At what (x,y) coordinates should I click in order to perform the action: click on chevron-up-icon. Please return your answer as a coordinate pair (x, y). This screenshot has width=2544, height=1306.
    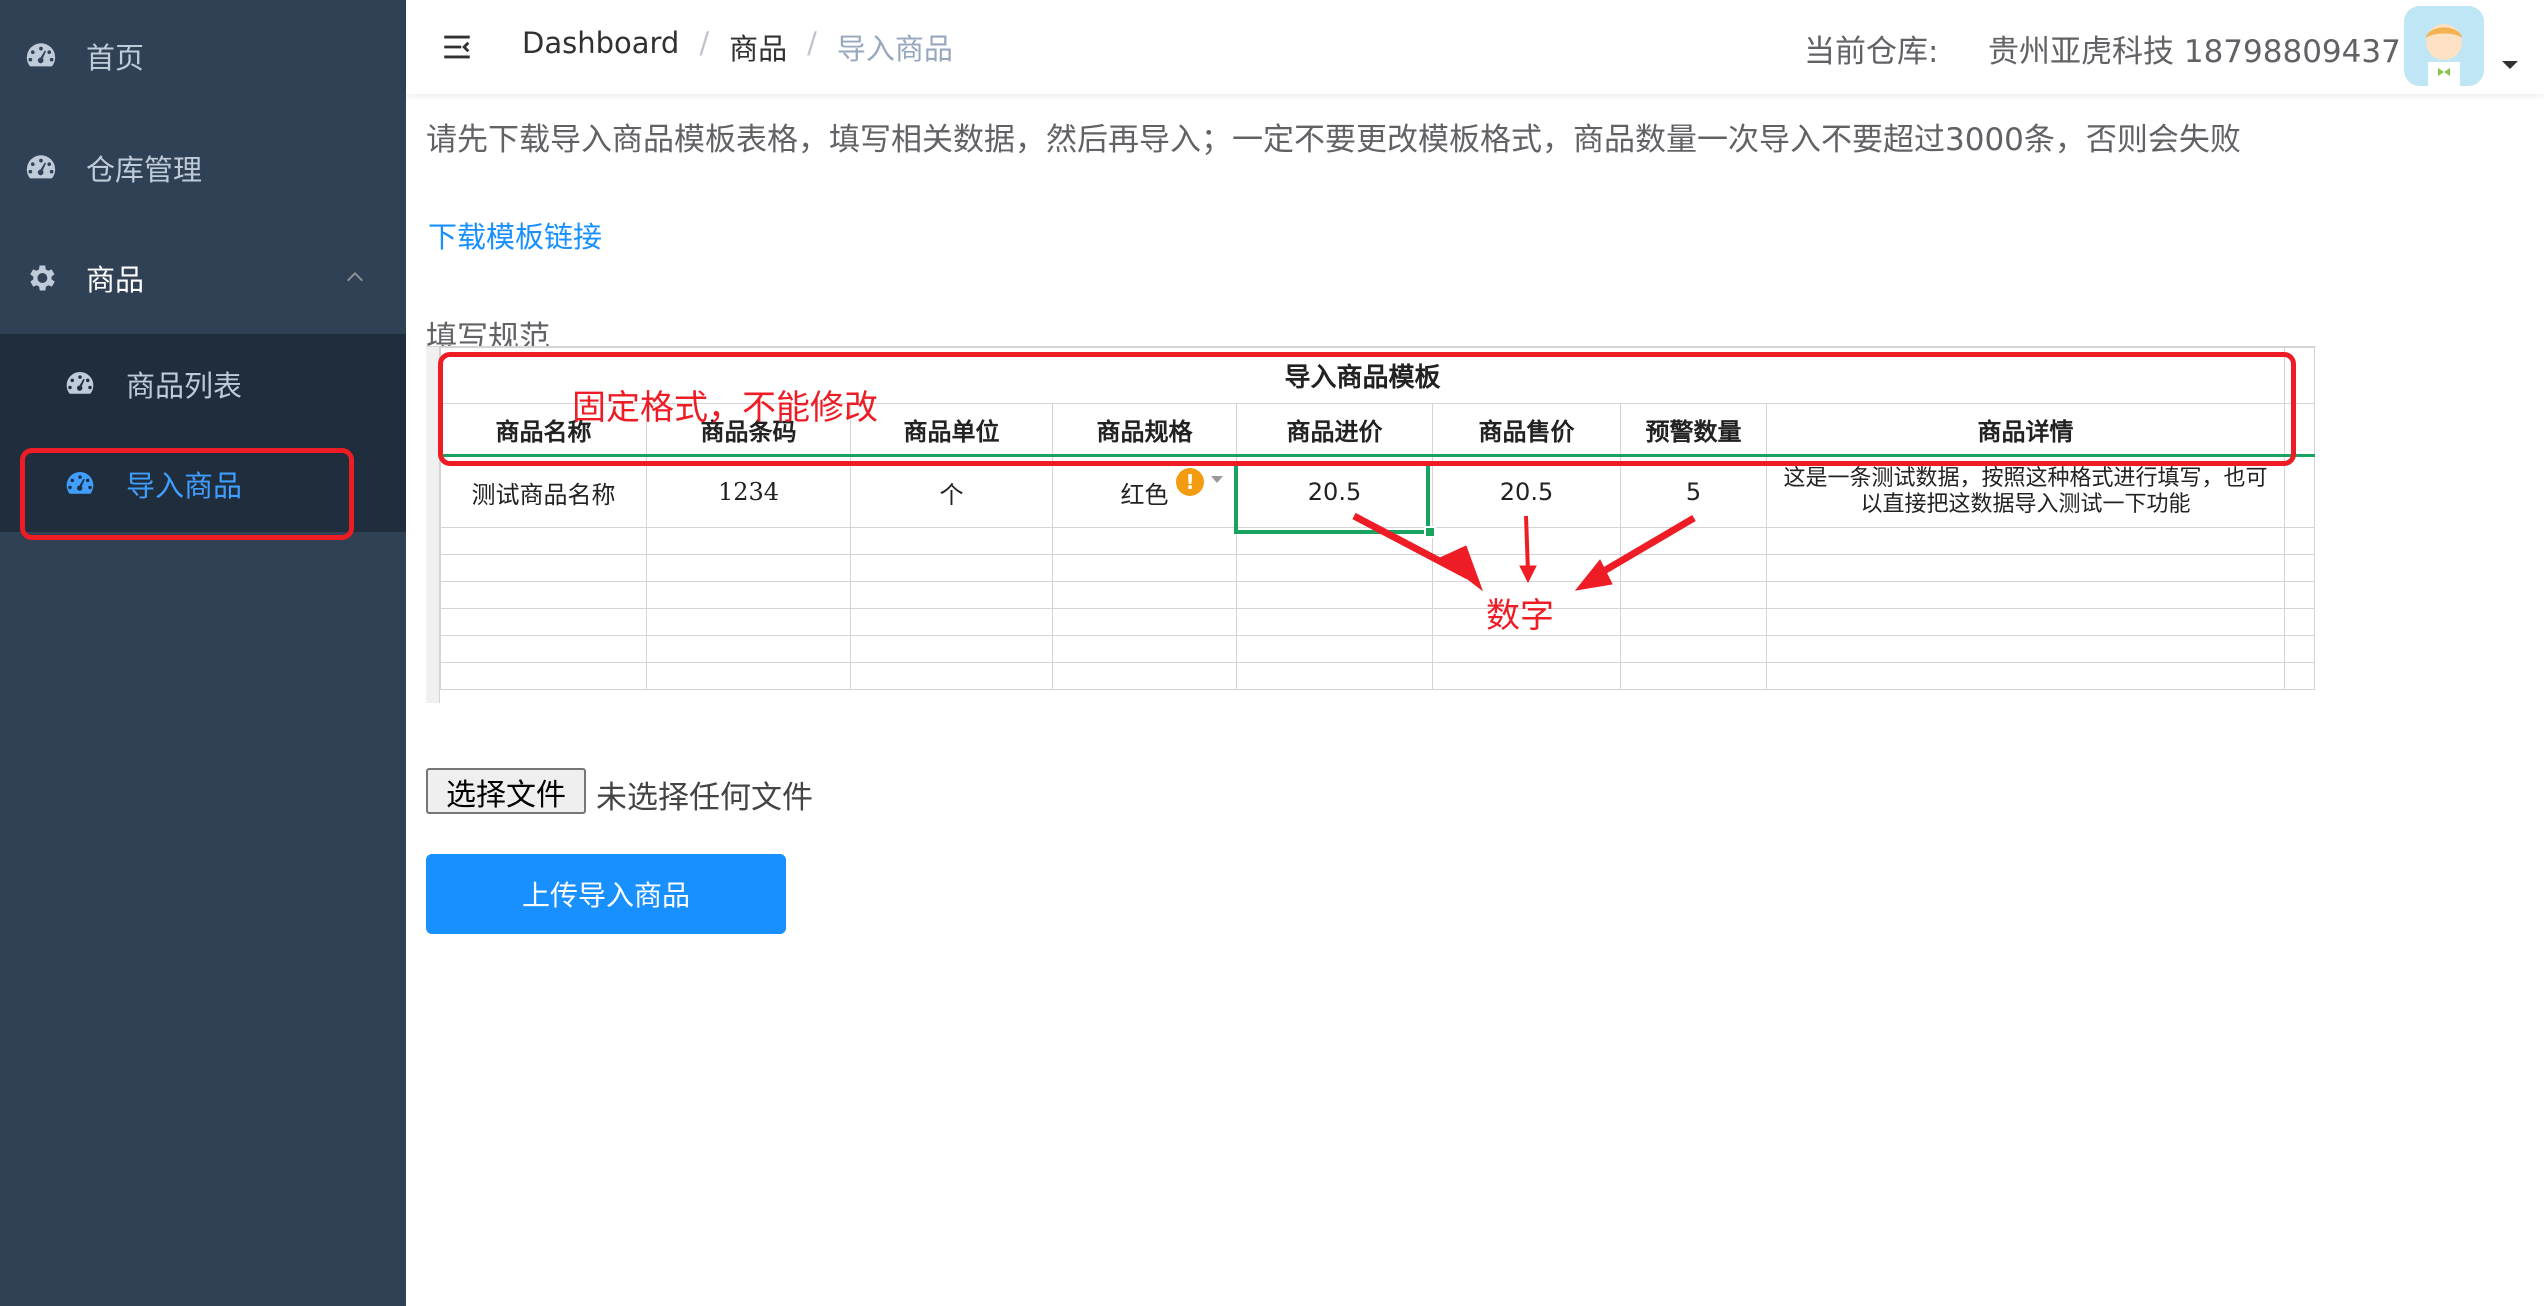
    Looking at the image, I should click on (355, 277).